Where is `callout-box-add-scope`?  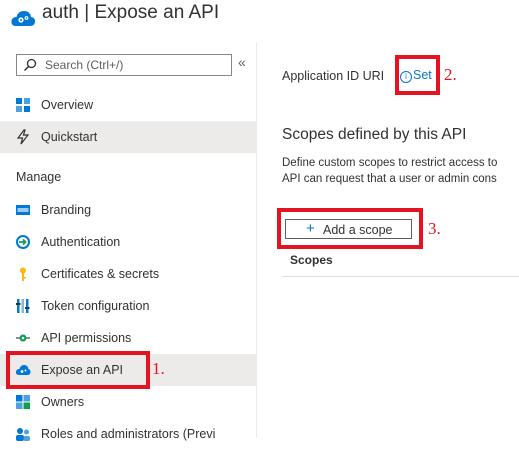
callout-box-add-scope is located at coordinates (350, 228).